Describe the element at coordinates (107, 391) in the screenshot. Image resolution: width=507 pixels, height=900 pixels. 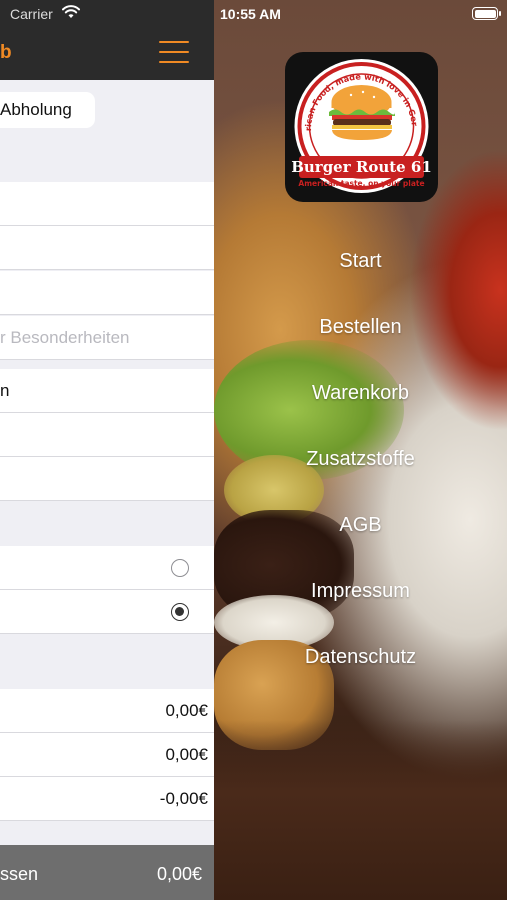
I see `form-row: n` at that location.